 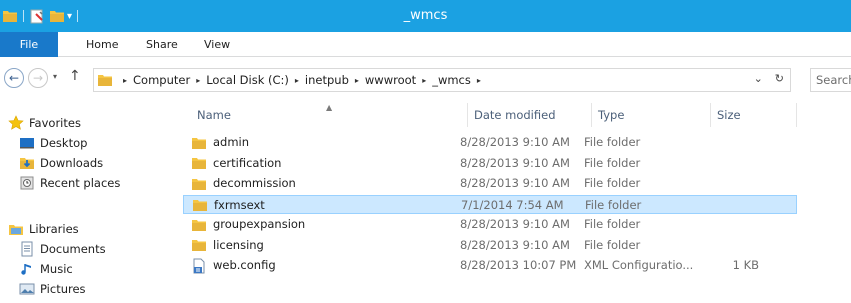 I want to click on file-name: licensing, so click(x=238, y=244).